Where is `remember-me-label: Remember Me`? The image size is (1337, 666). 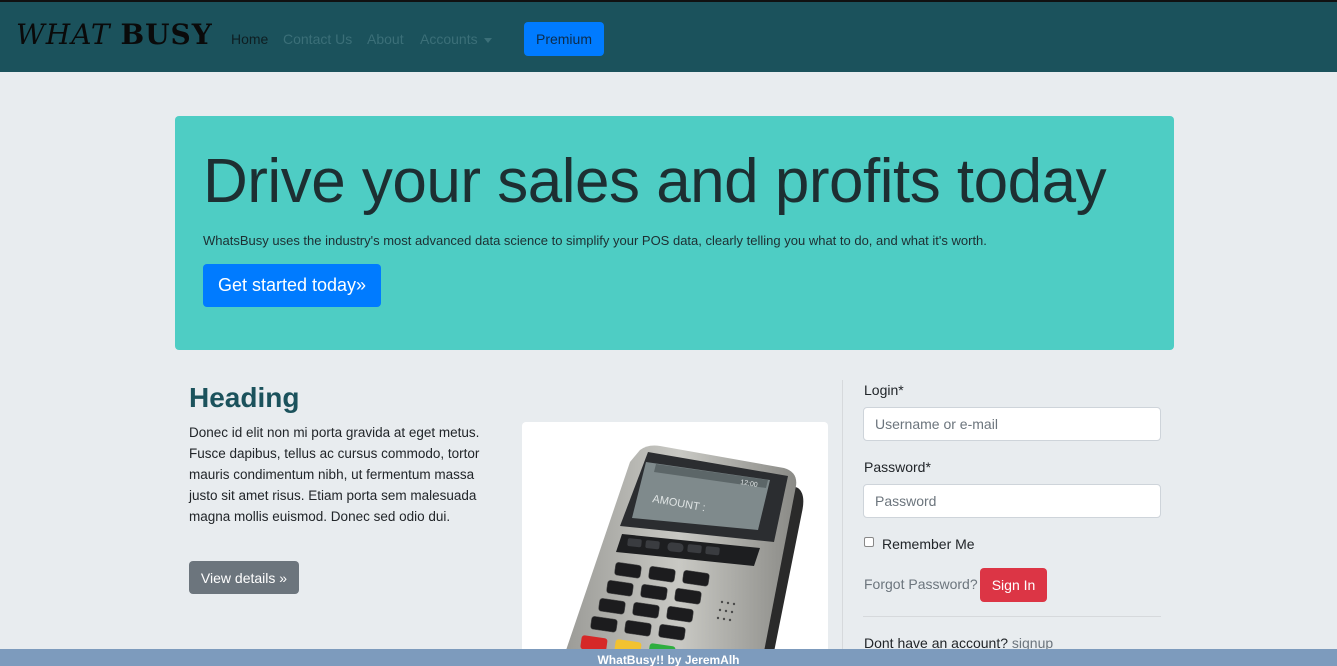 remember-me-label: Remember Me is located at coordinates (928, 544).